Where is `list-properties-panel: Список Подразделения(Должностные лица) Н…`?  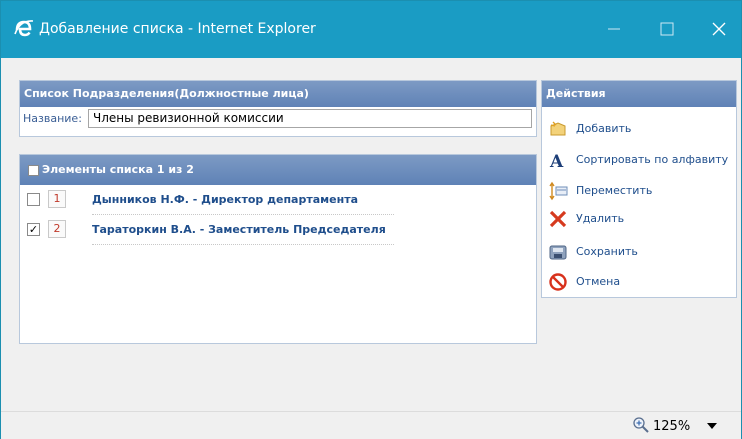 list-properties-panel: Список Подразделения(Должностные лица) Н… is located at coordinates (278, 108).